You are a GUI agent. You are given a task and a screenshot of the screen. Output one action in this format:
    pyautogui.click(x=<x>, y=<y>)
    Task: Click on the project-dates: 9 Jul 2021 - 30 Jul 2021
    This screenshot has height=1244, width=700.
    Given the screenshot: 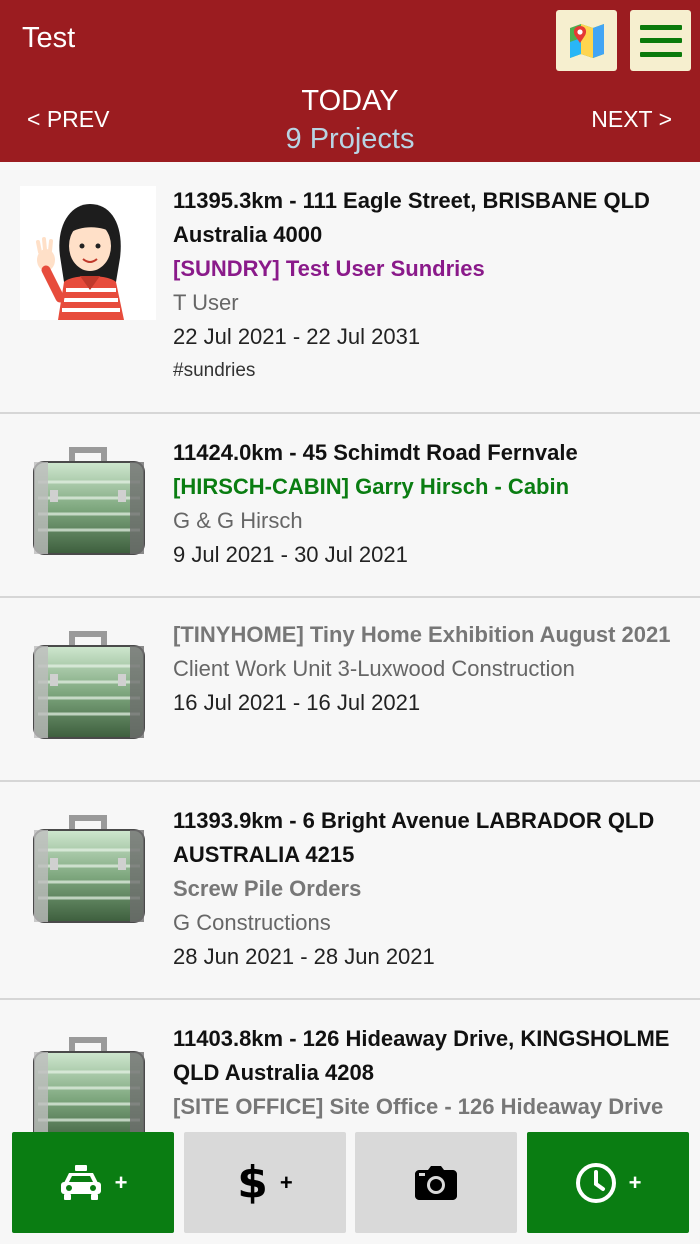 What is the action you would take?
    pyautogui.click(x=290, y=554)
    